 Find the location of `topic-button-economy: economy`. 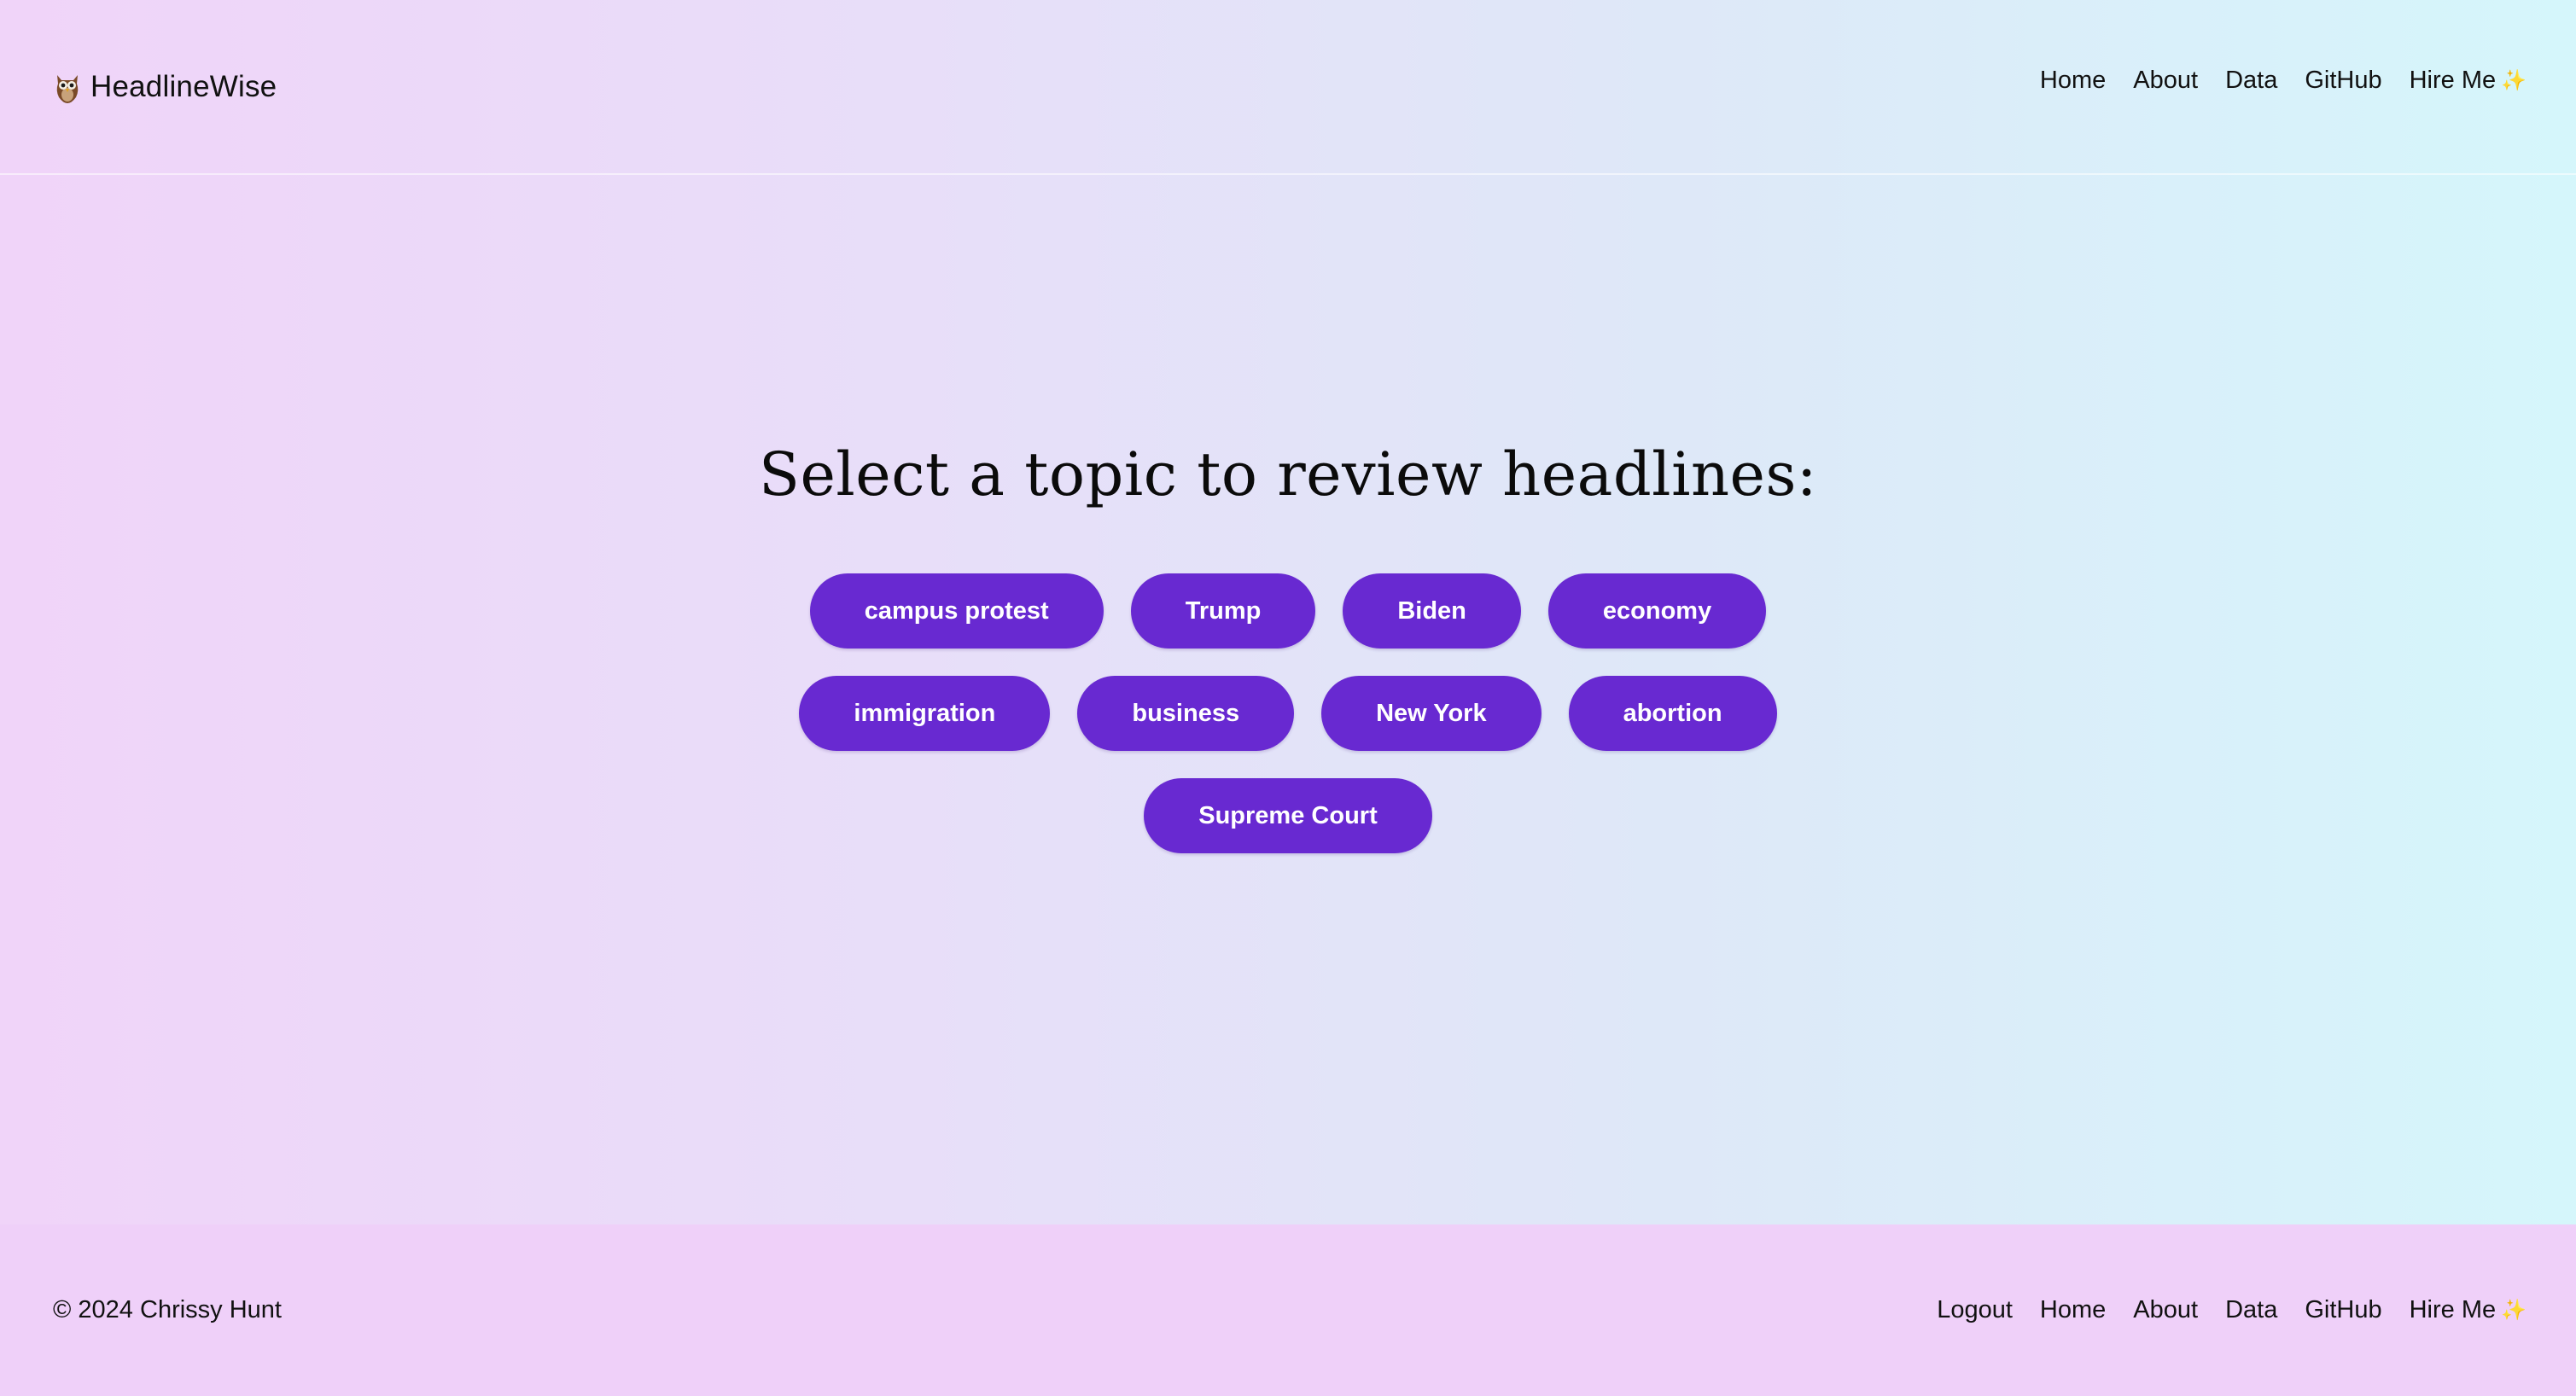

topic-button-economy: economy is located at coordinates (1657, 611).